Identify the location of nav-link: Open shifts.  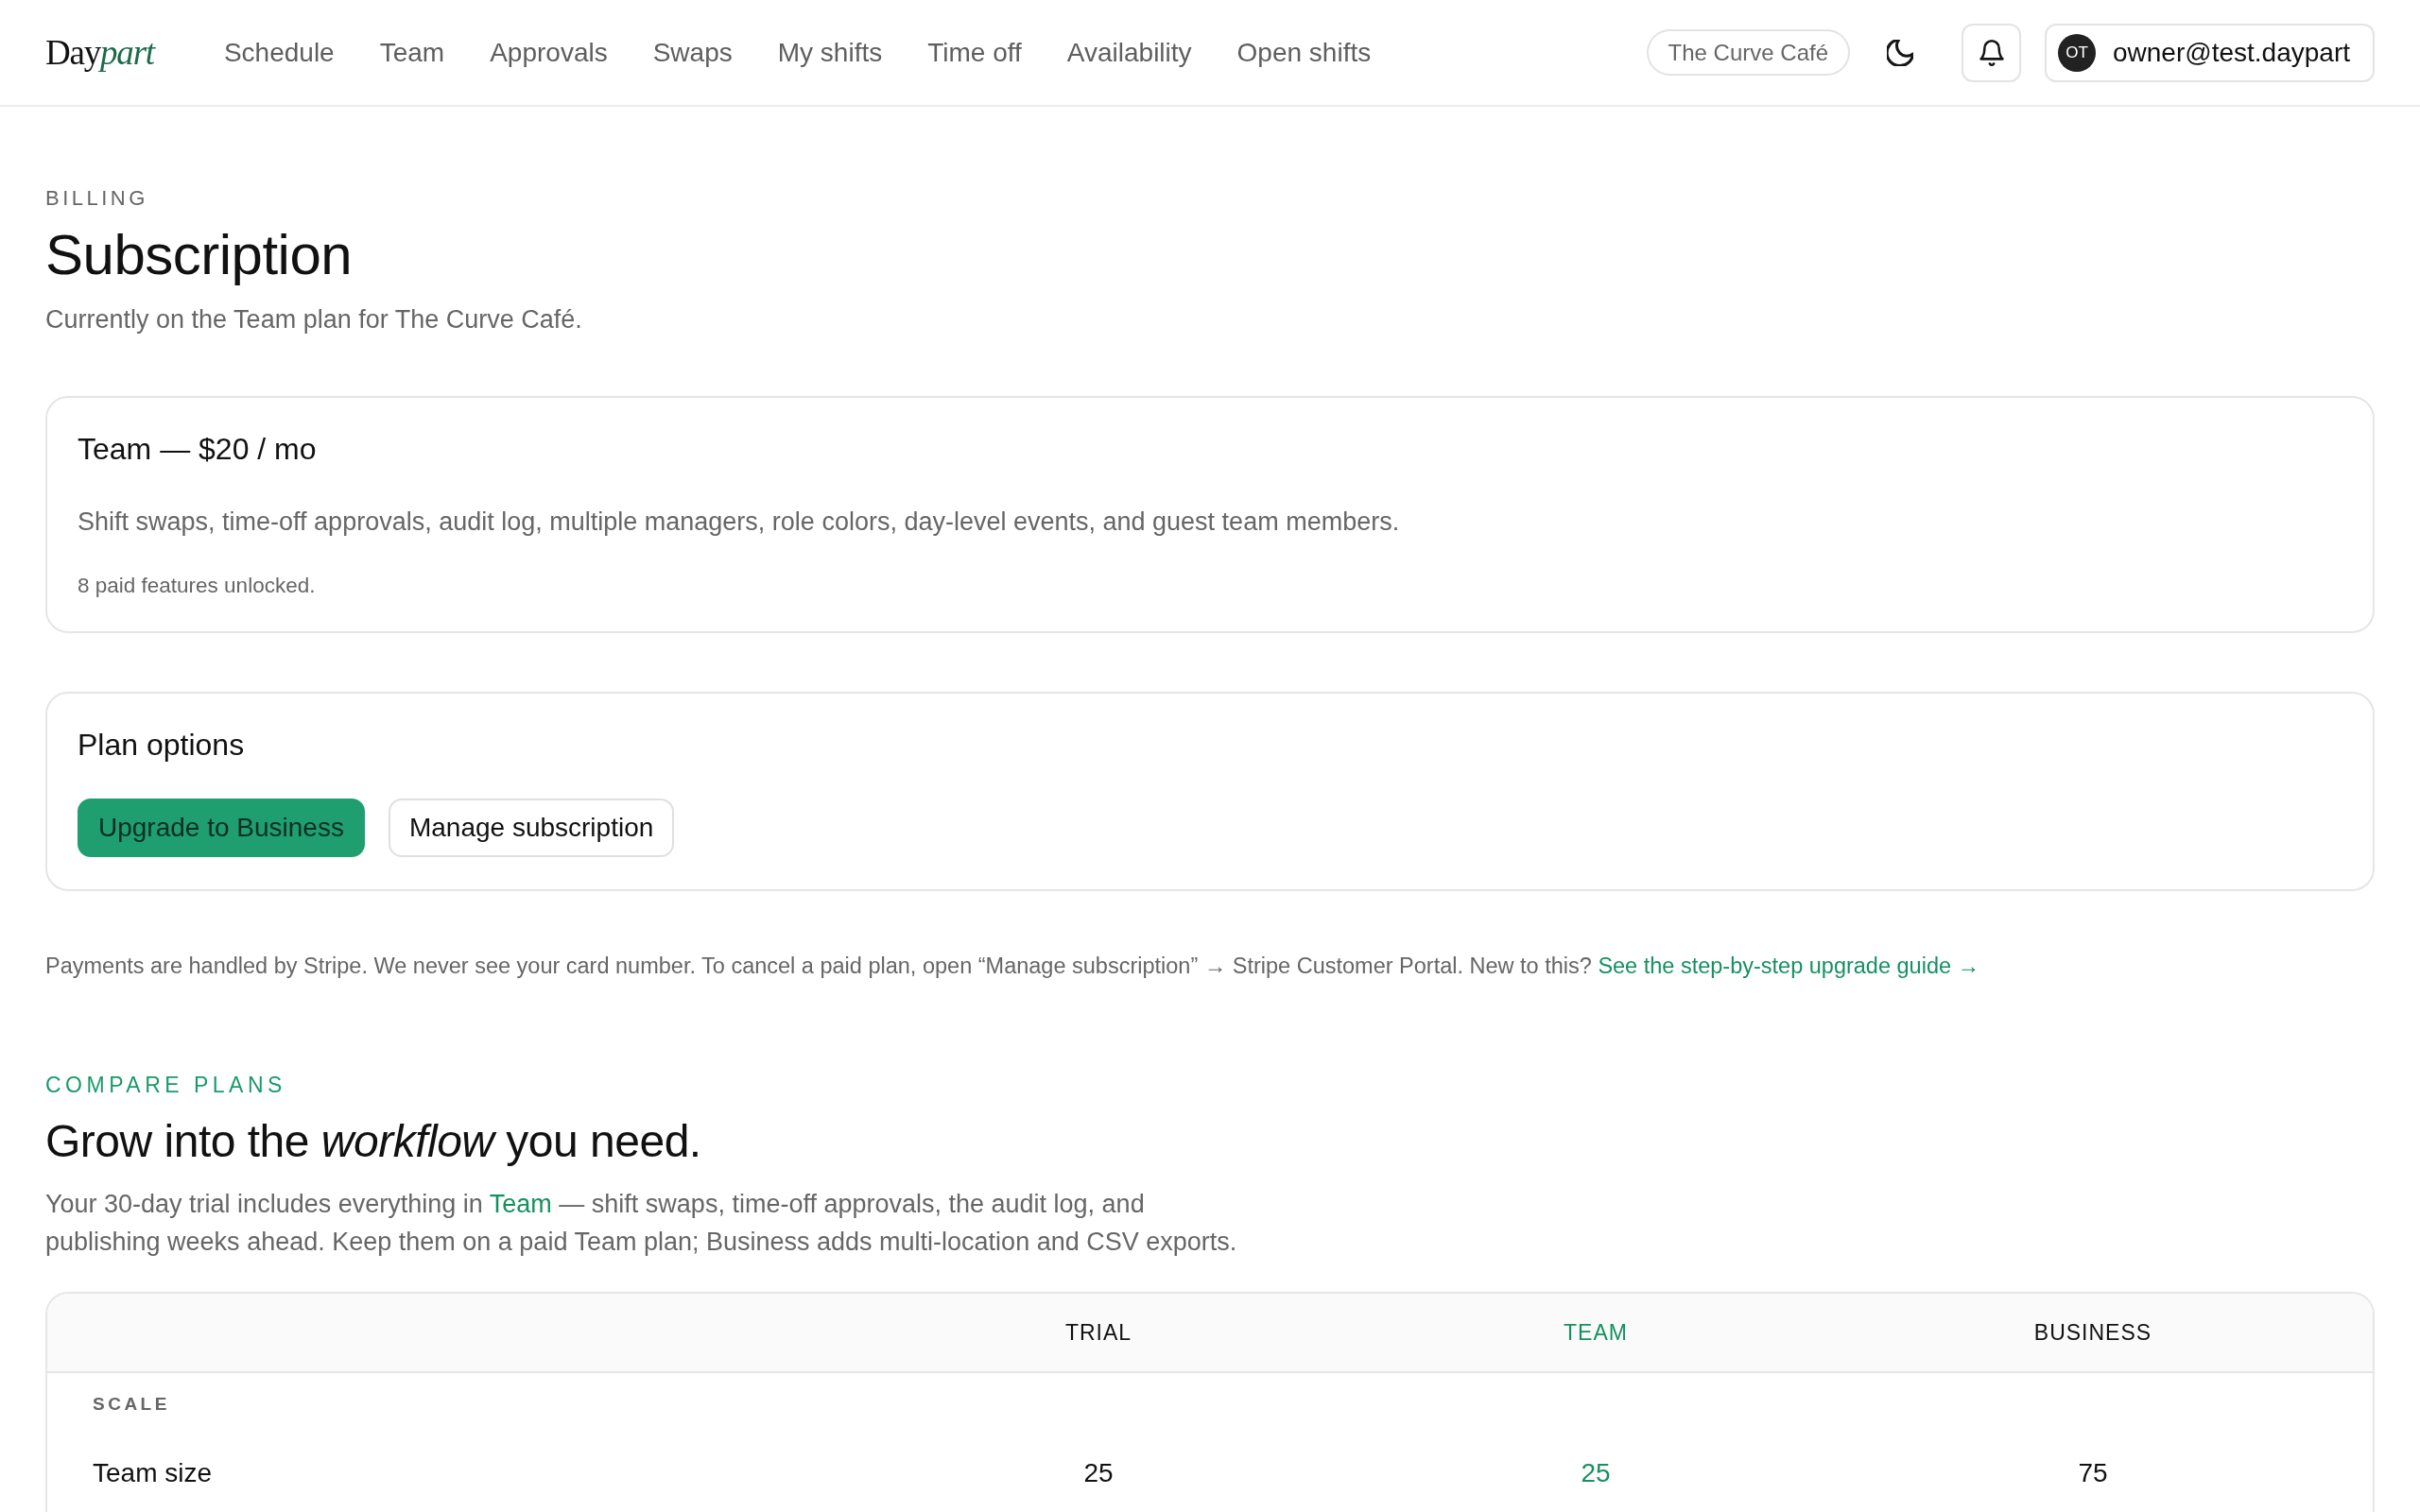
(1304, 52).